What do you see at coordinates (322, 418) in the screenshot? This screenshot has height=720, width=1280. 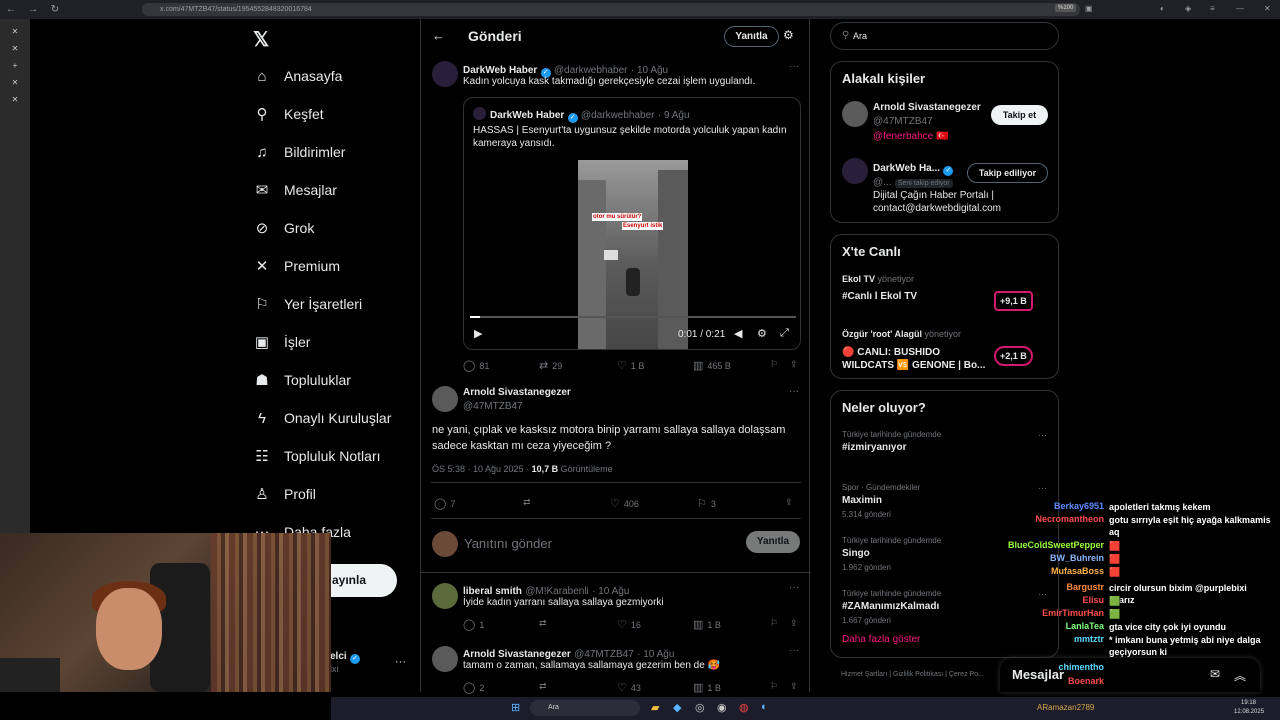 I see `sidebar-item: ϟ Onaylı Kuruluşlar` at bounding box center [322, 418].